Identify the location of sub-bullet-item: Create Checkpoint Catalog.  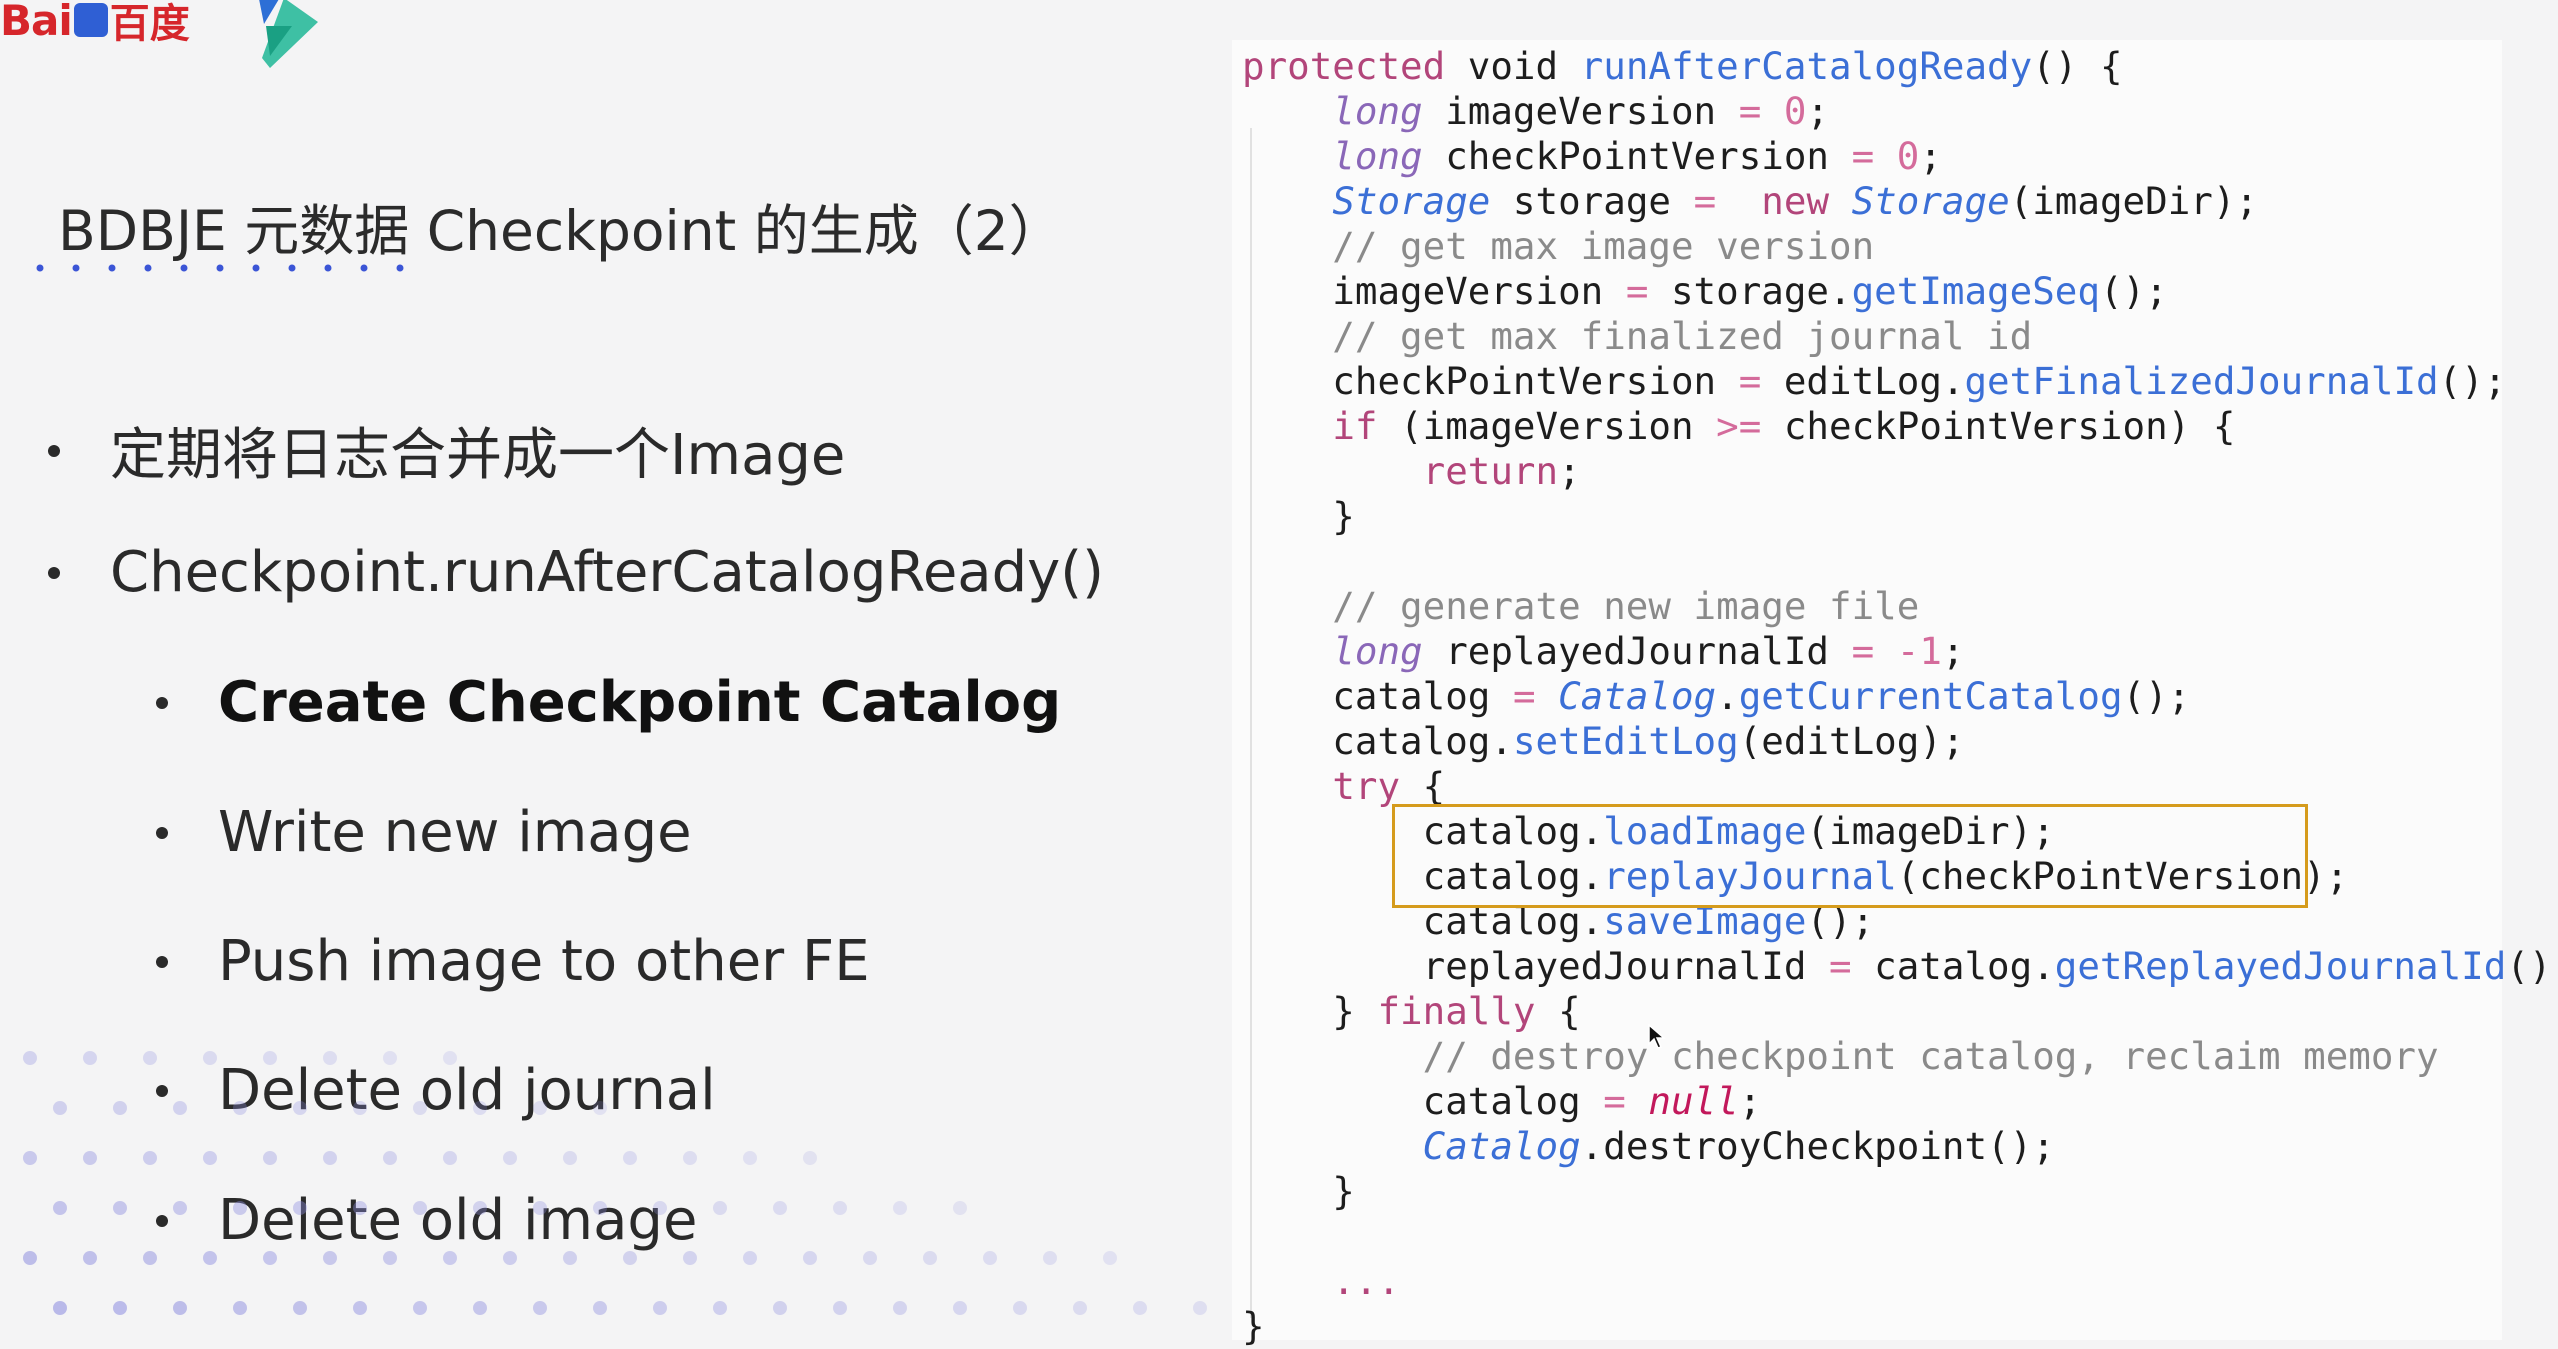
(609, 702).